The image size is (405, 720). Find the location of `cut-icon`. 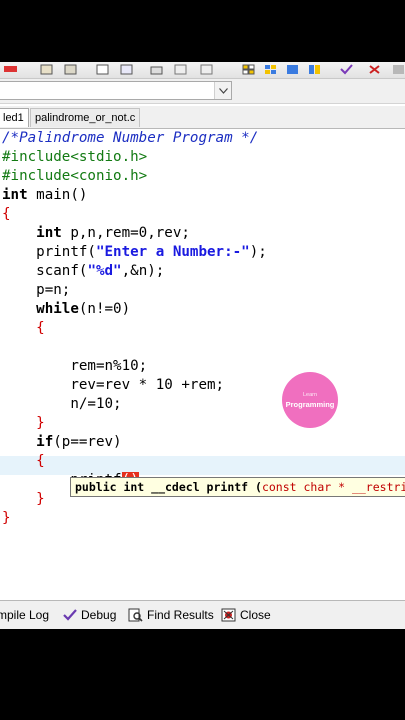

cut-icon is located at coordinates (180, 69).